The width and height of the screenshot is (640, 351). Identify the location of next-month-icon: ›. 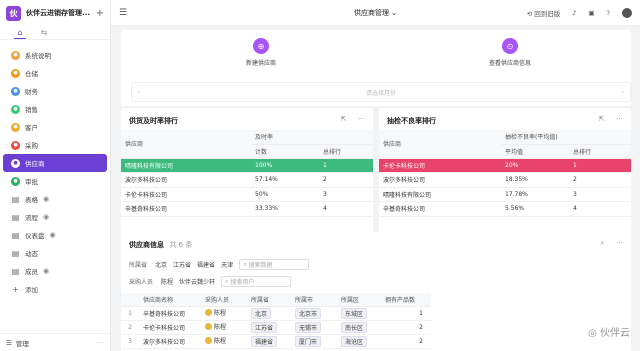
(623, 92).